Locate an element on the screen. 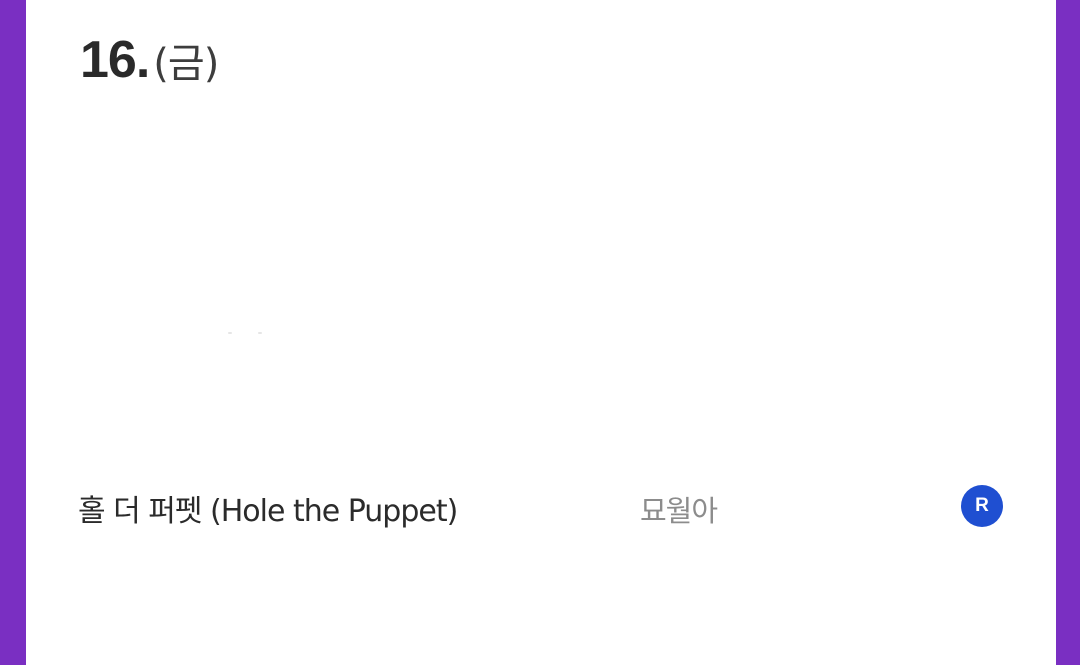 The width and height of the screenshot is (1080, 665). rating-badge: R is located at coordinates (982, 506).